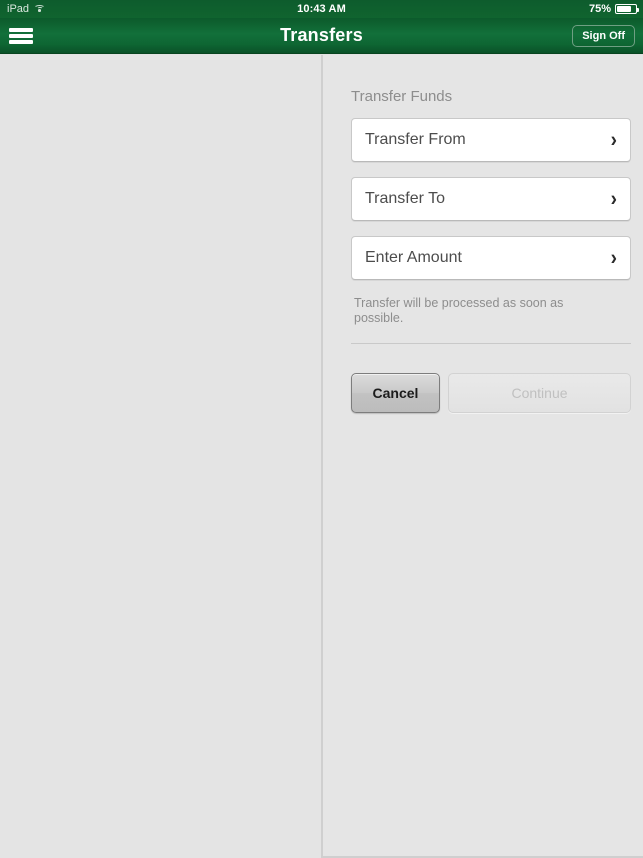 The height and width of the screenshot is (858, 643). I want to click on form-actions: Cancel Continue, so click(491, 393).